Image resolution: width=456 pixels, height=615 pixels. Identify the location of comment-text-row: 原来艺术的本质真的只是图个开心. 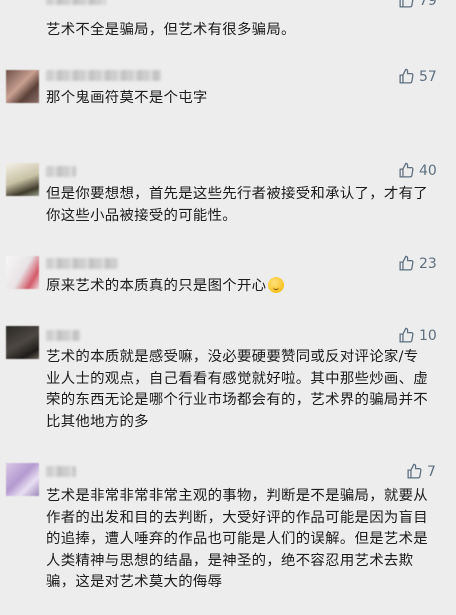
(239, 287).